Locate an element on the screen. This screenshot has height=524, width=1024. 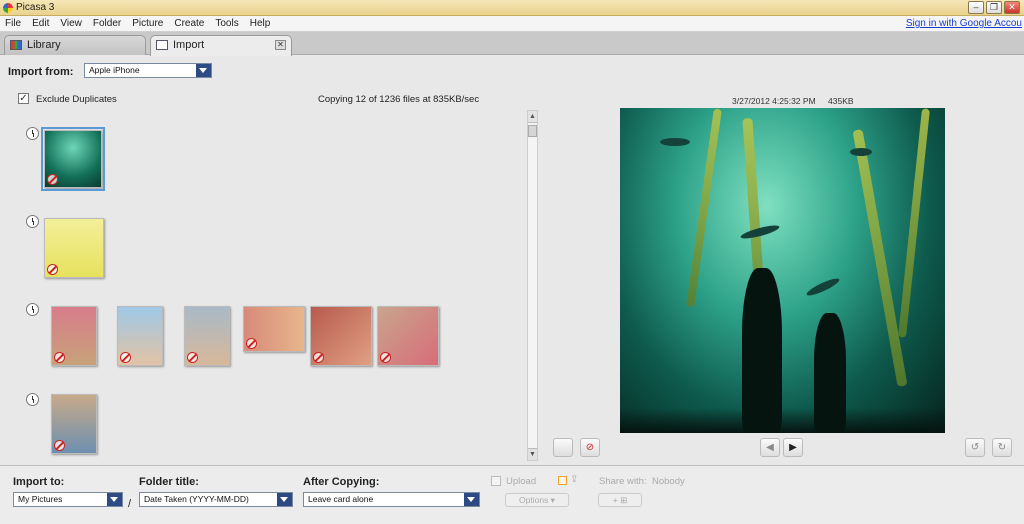
exclude-duplicates-checkbox: ✓ is located at coordinates (23, 98).